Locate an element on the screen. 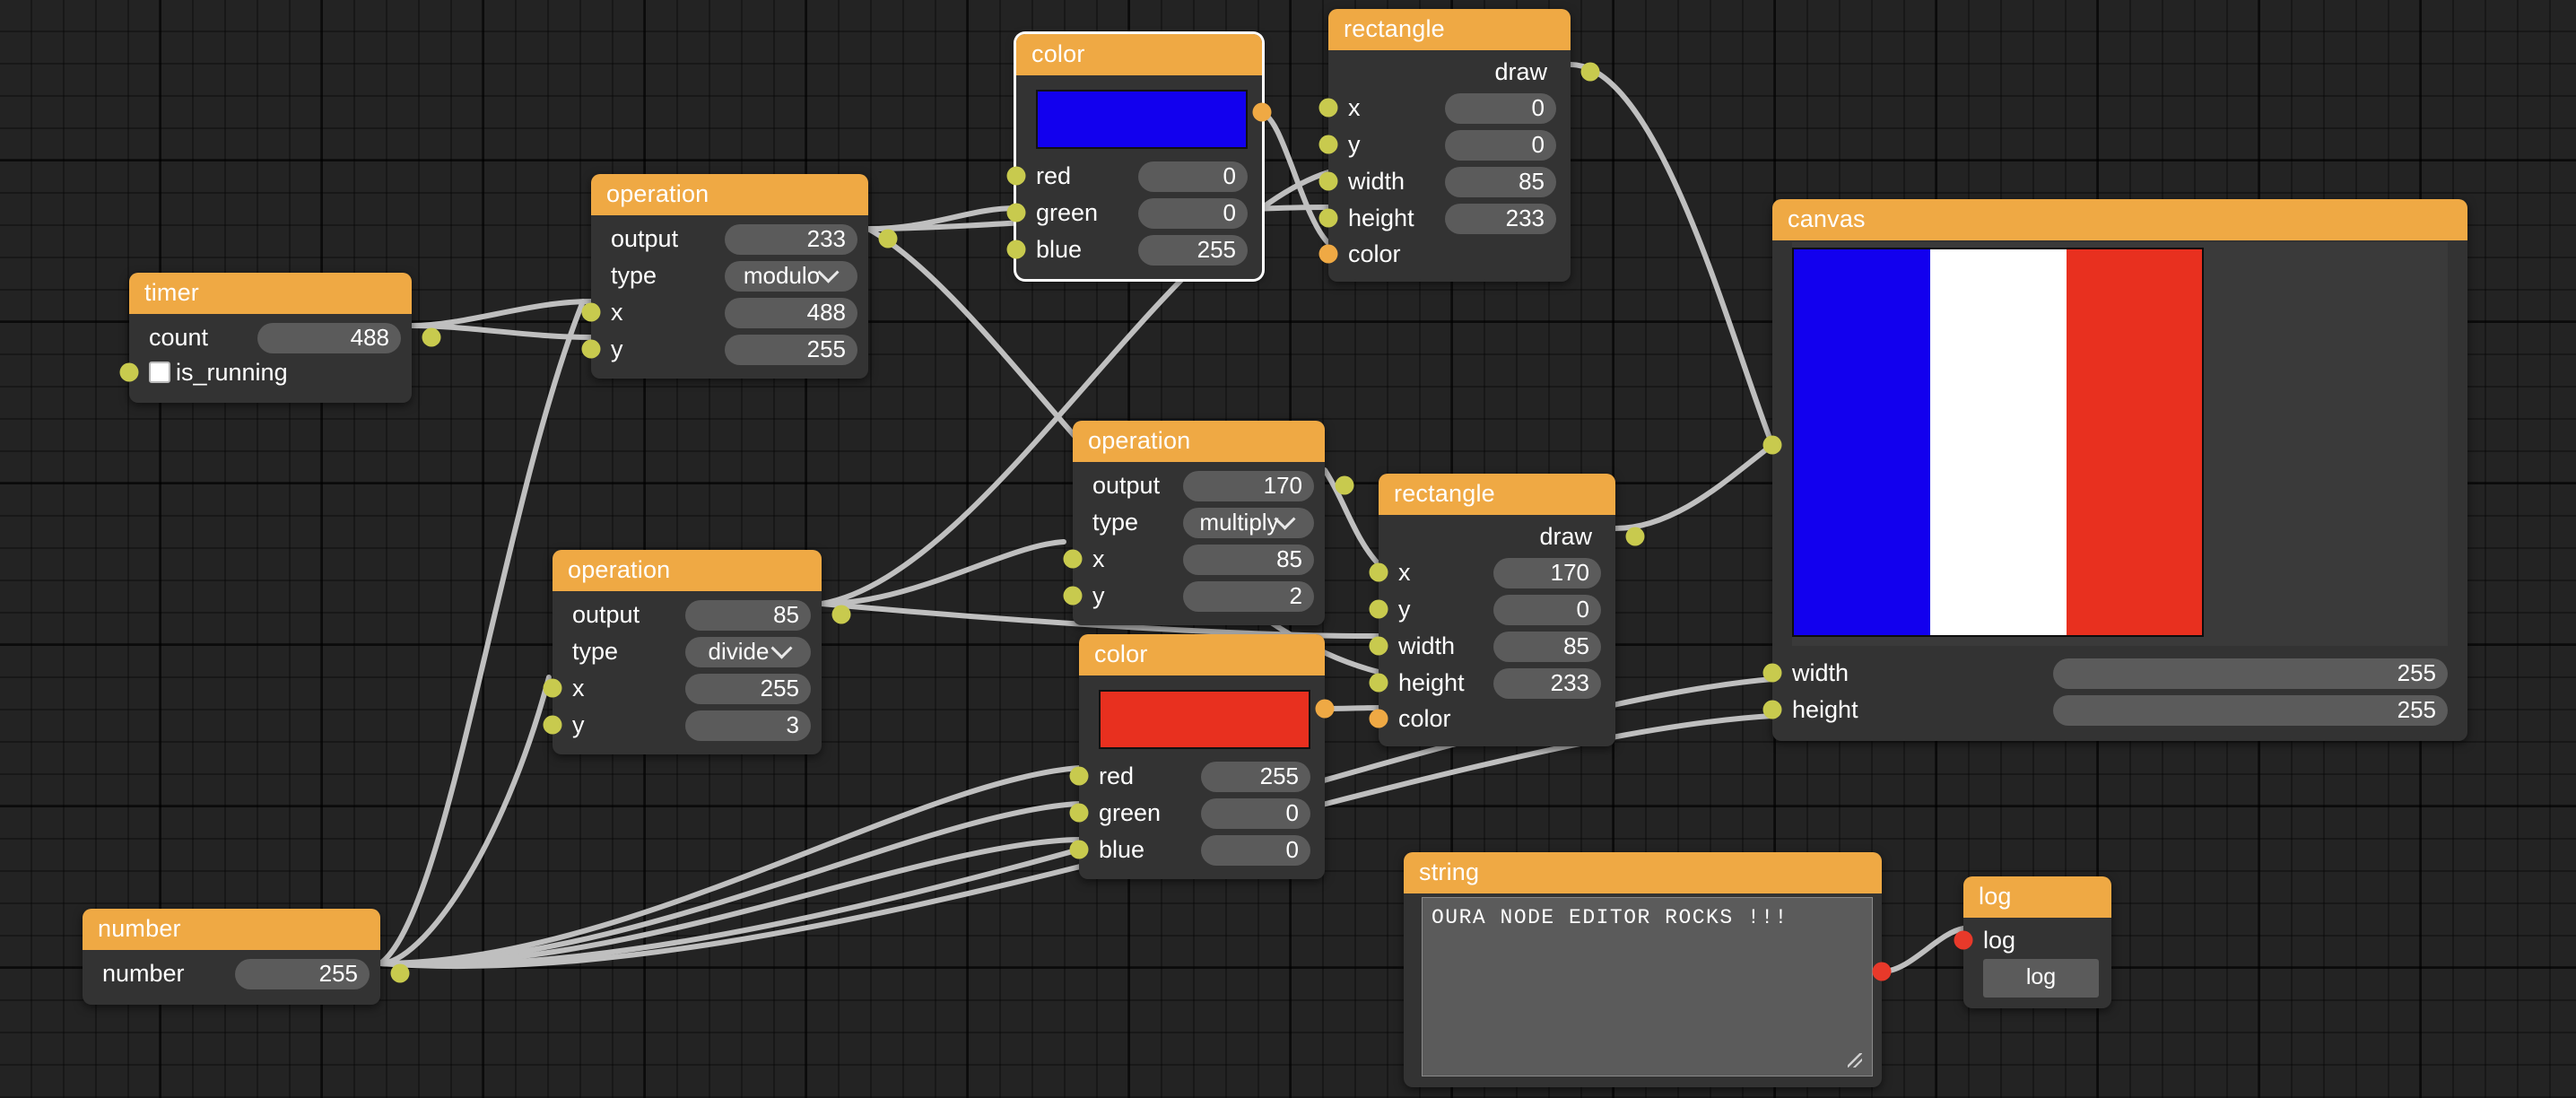 Image resolution: width=2576 pixels, height=1098 pixels. canvas-width-field: 255 is located at coordinates (2250, 673).